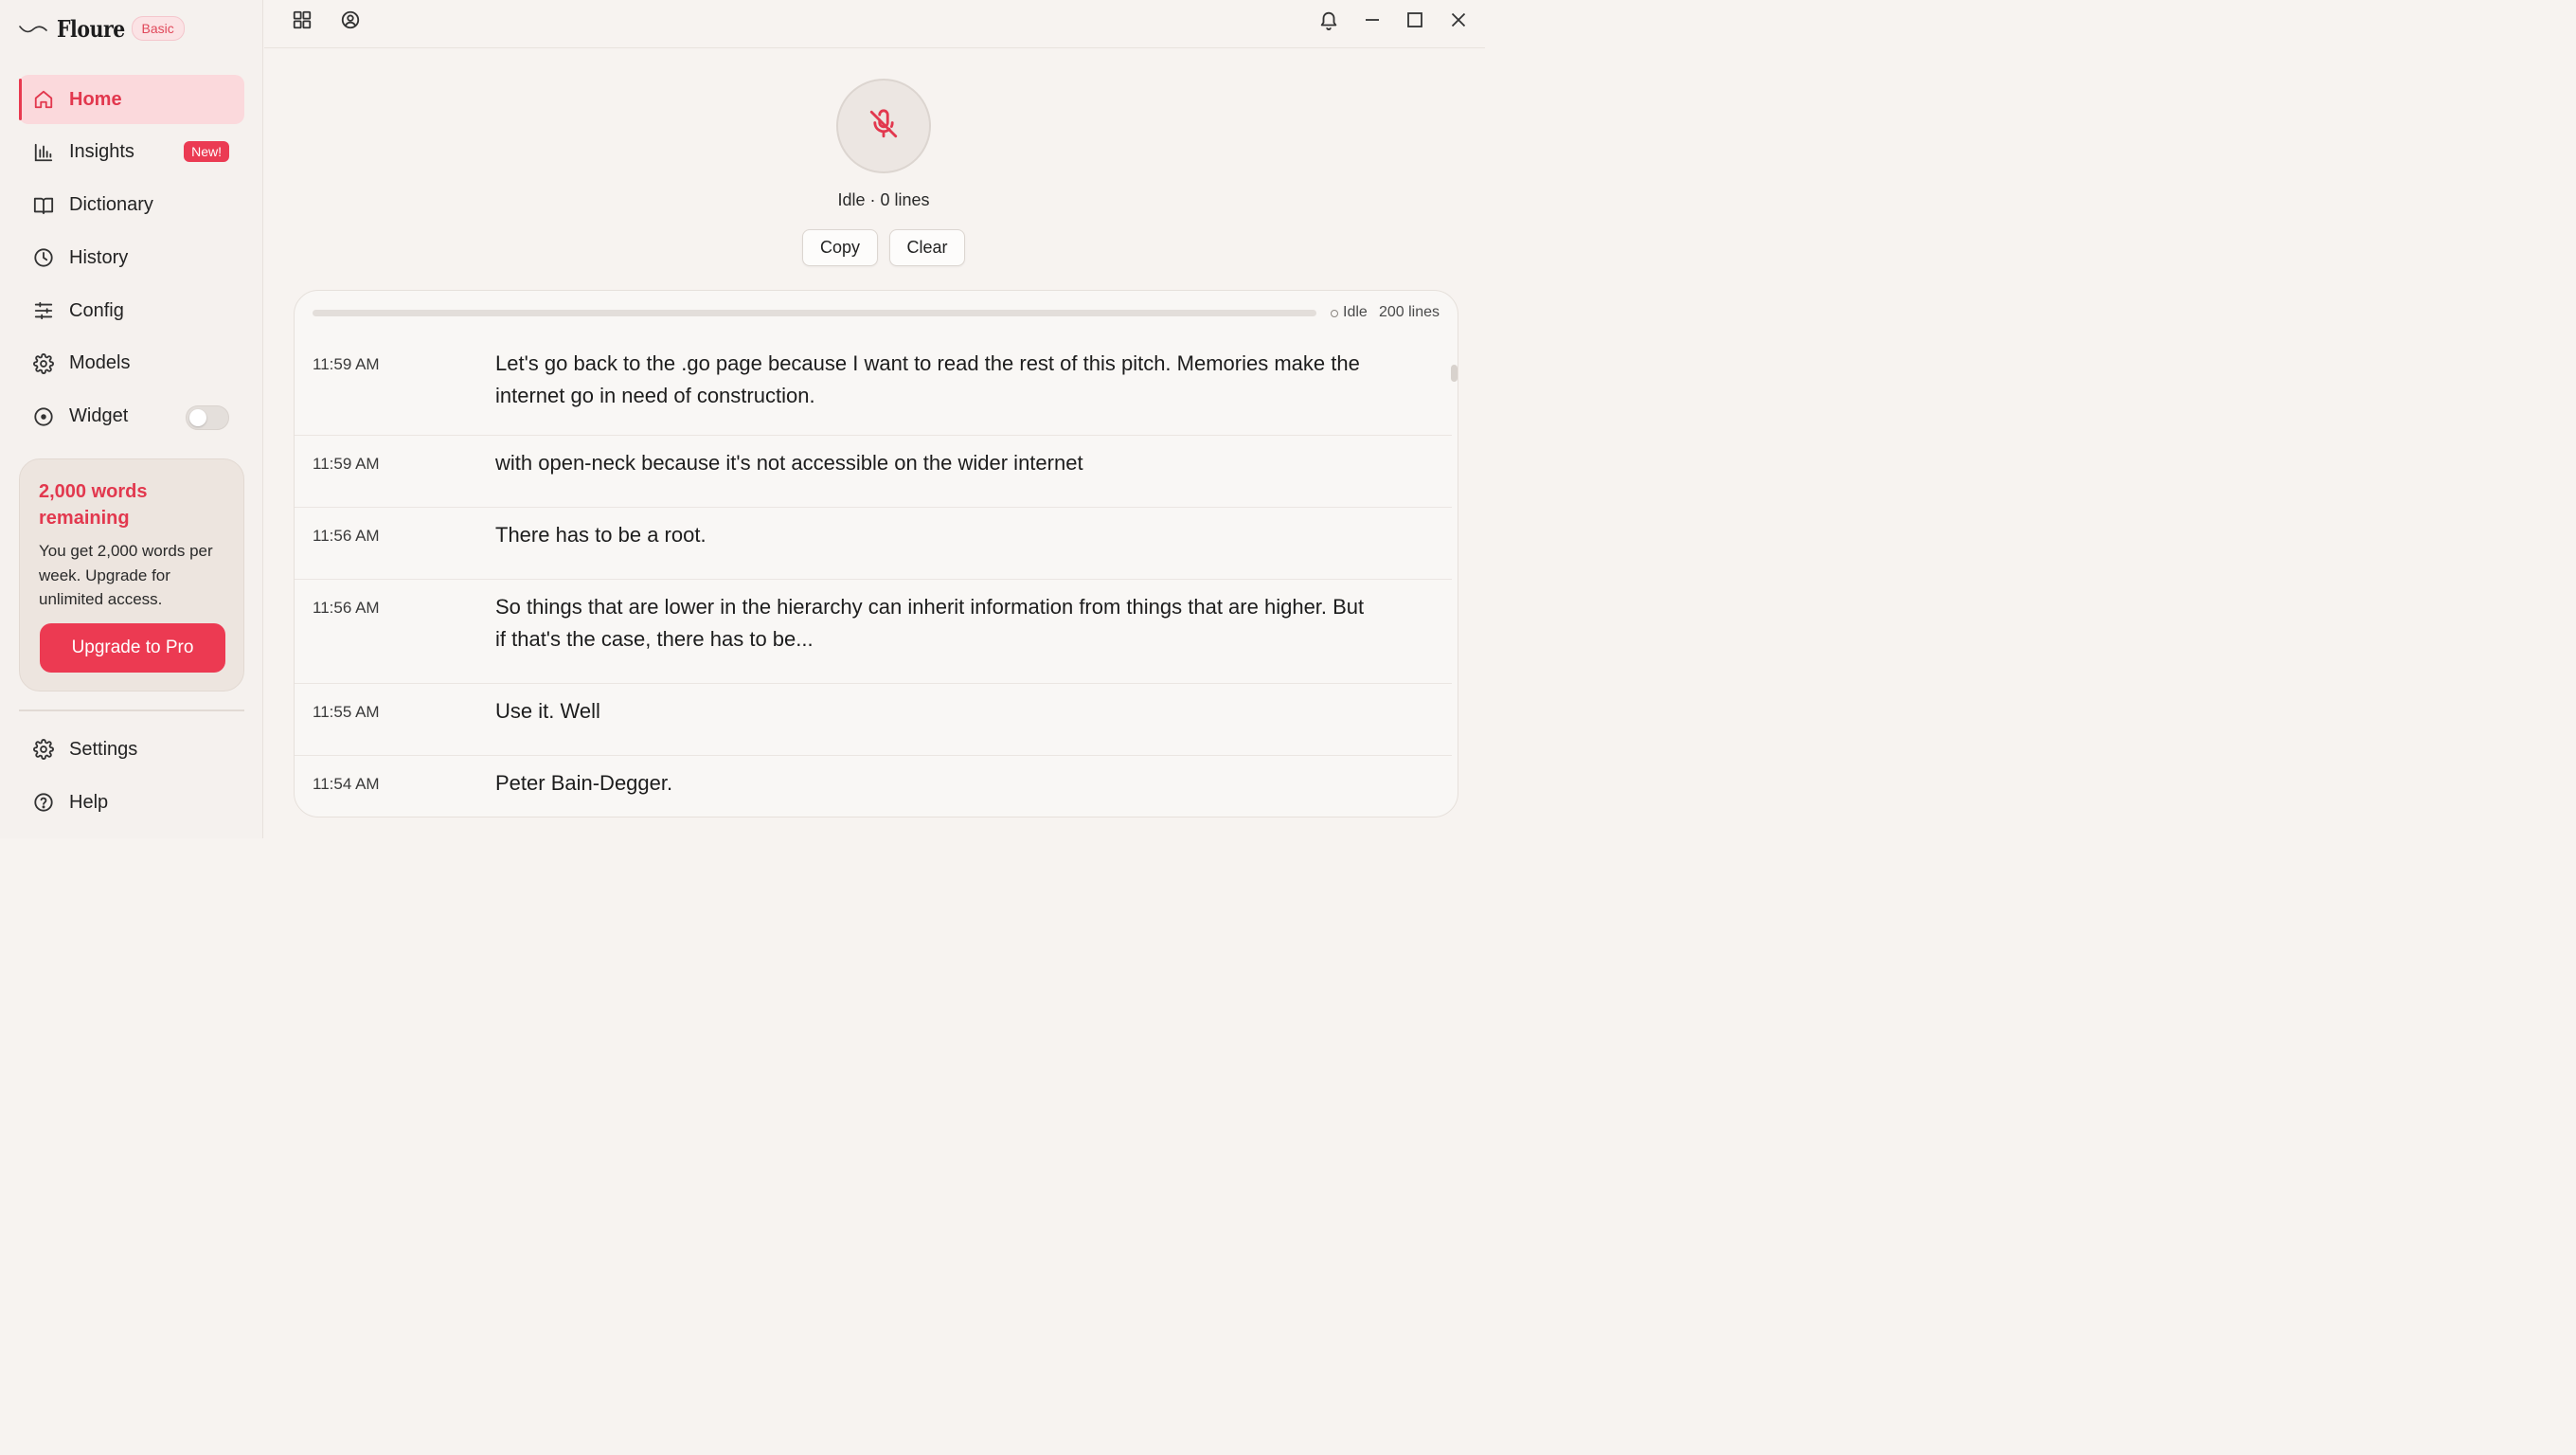 Image resolution: width=2576 pixels, height=1455 pixels. What do you see at coordinates (1372, 20) in the screenshot?
I see `minimize-icon` at bounding box center [1372, 20].